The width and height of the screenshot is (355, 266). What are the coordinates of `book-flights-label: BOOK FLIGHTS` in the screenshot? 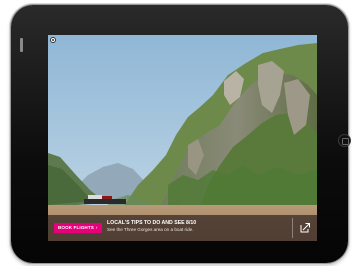 It's located at (76, 227).